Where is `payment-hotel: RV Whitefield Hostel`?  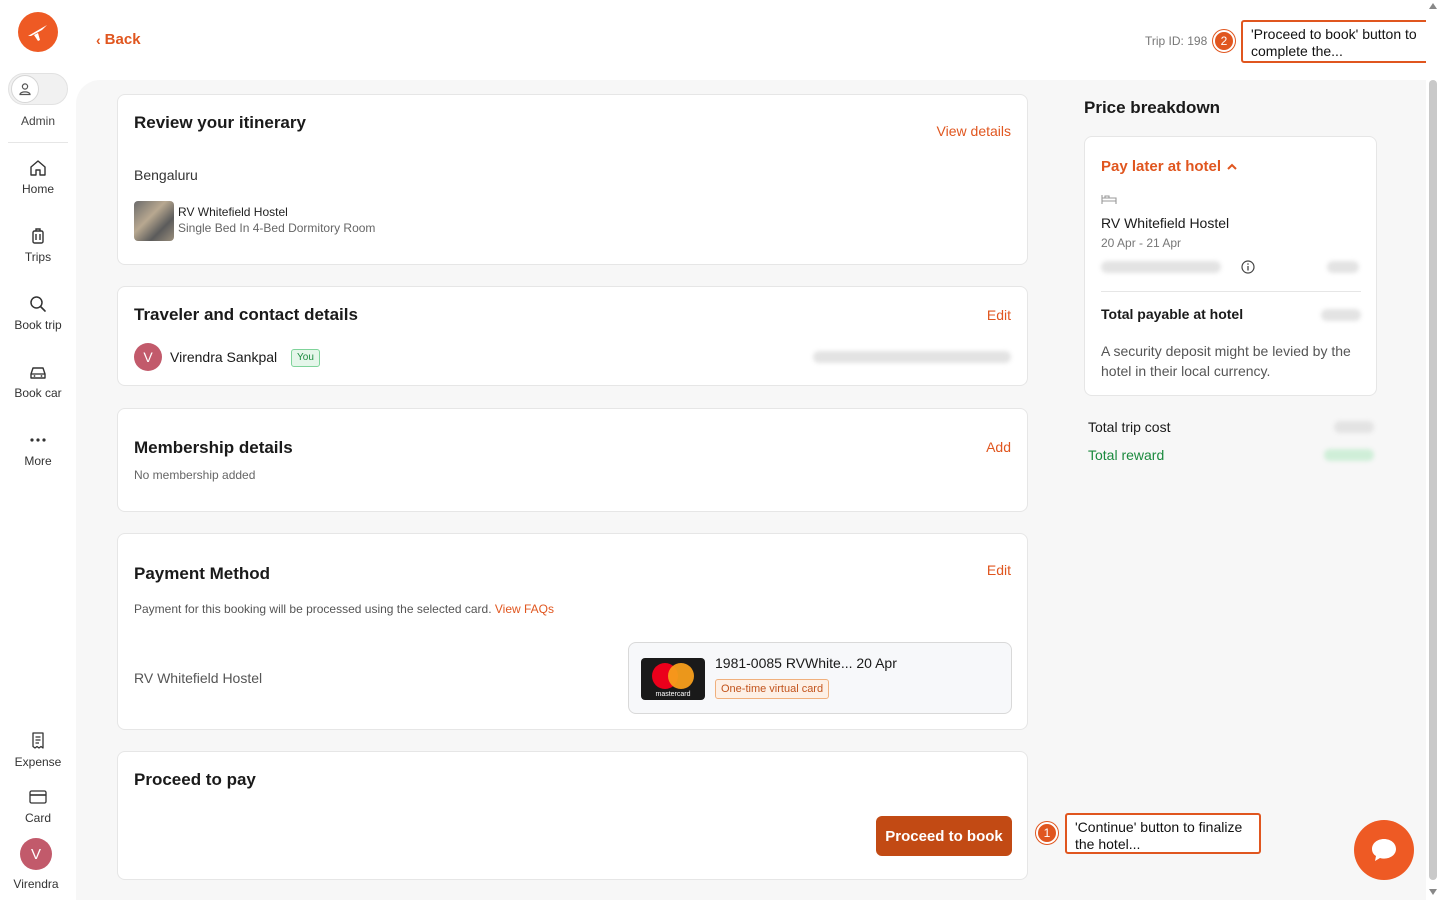
payment-hotel: RV Whitefield Hostel is located at coordinates (198, 678).